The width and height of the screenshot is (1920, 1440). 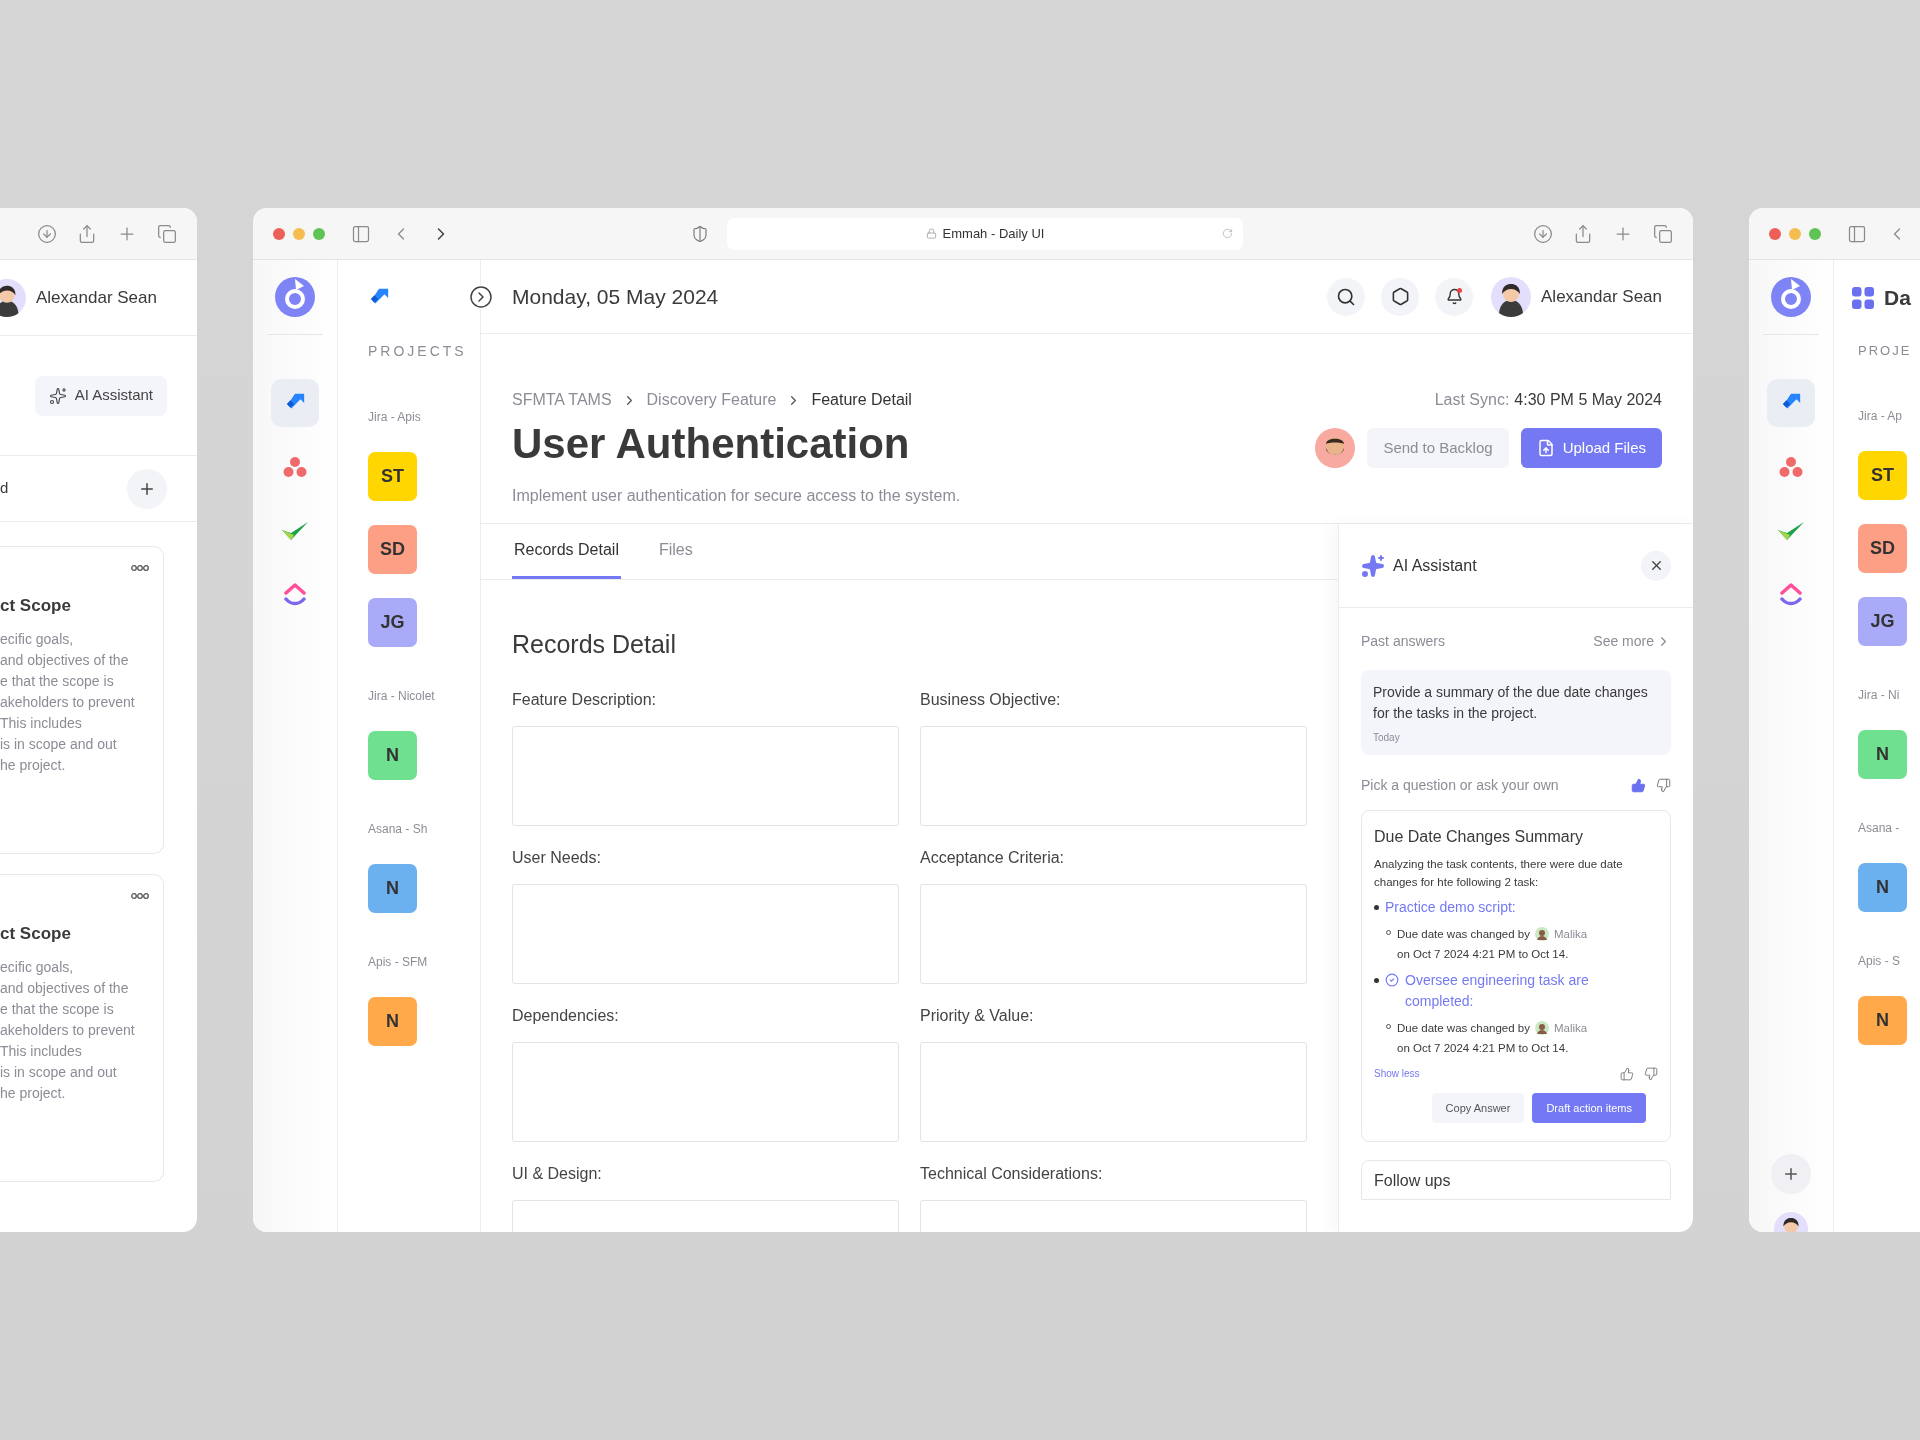 What do you see at coordinates (398, 962) in the screenshot?
I see `project-group-label: Apis - SFM` at bounding box center [398, 962].